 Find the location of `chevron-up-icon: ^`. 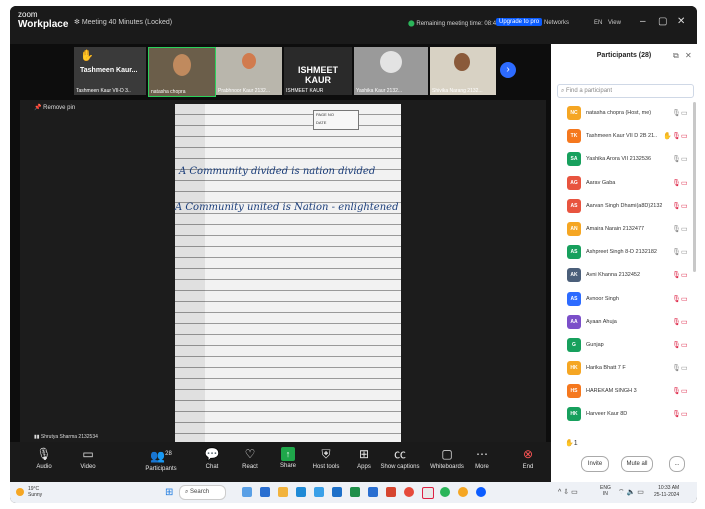

chevron-up-icon: ^ is located at coordinates (560, 492).